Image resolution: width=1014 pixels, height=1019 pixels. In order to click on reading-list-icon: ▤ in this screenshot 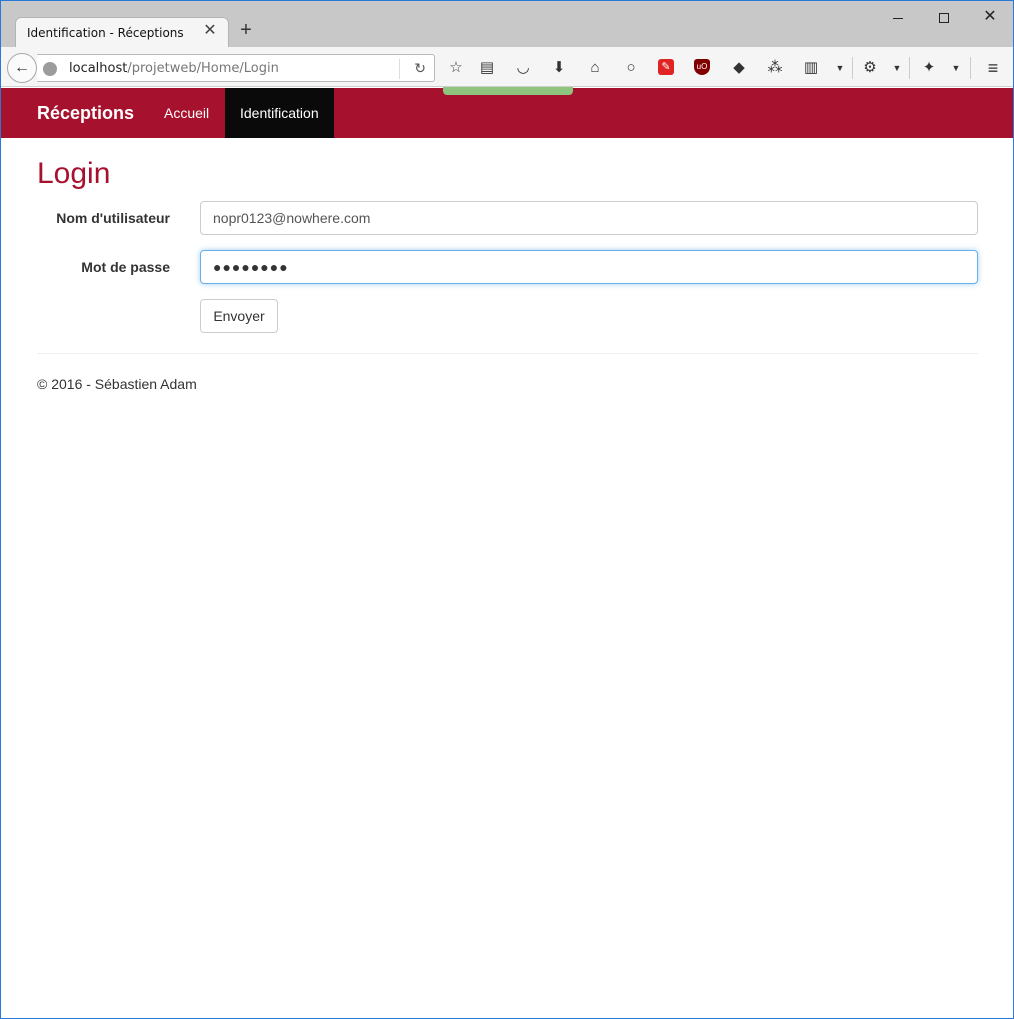, I will do `click(487, 68)`.